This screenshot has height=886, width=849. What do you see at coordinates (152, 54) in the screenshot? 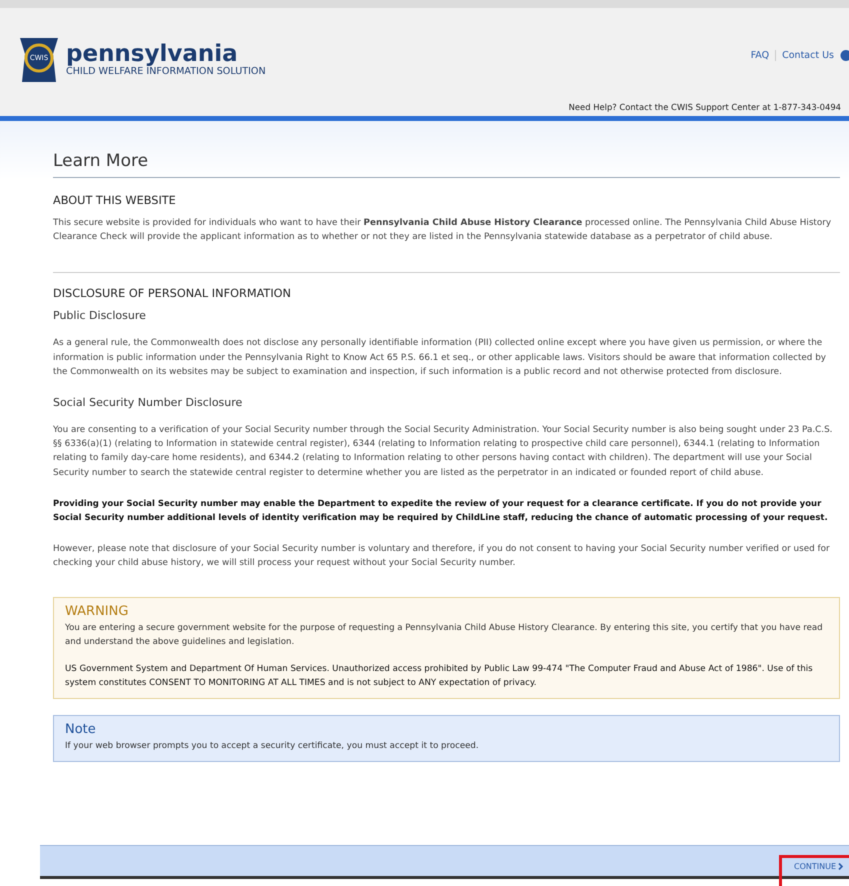
I see `state-name: pennsylvania` at bounding box center [152, 54].